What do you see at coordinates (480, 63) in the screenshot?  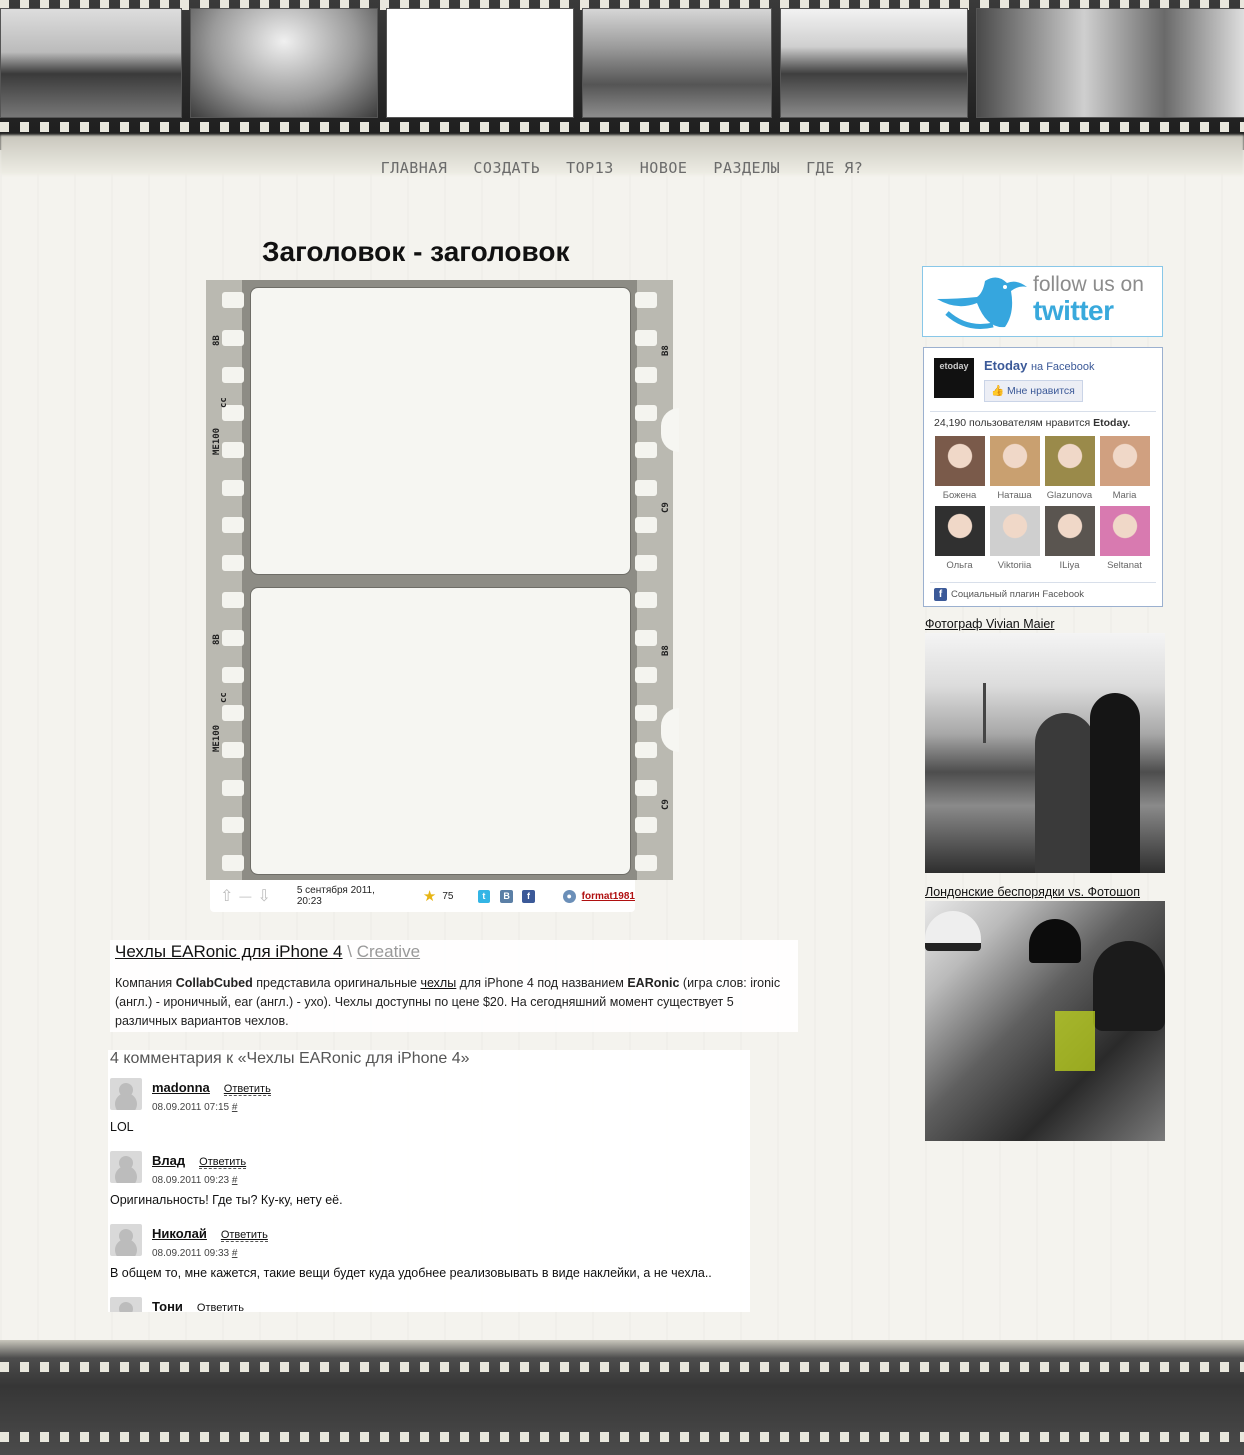 I see `header-photo-blank` at bounding box center [480, 63].